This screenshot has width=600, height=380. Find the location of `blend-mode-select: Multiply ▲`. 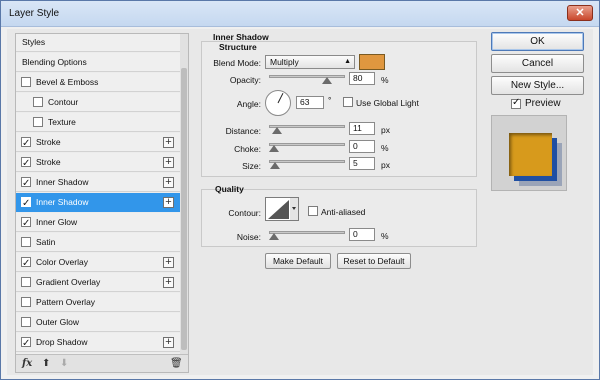

blend-mode-select: Multiply ▲ is located at coordinates (310, 62).